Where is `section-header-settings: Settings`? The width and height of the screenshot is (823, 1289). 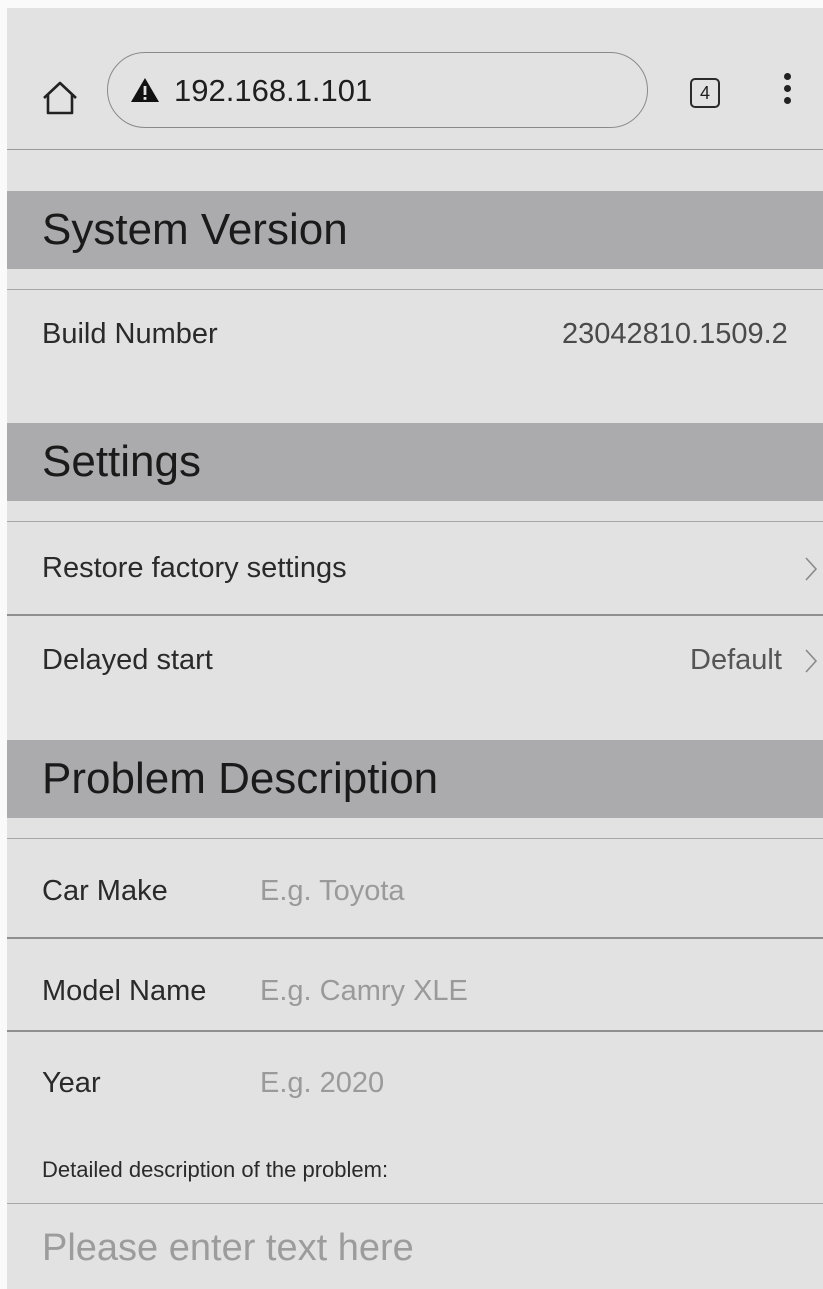
section-header-settings: Settings is located at coordinates (415, 462).